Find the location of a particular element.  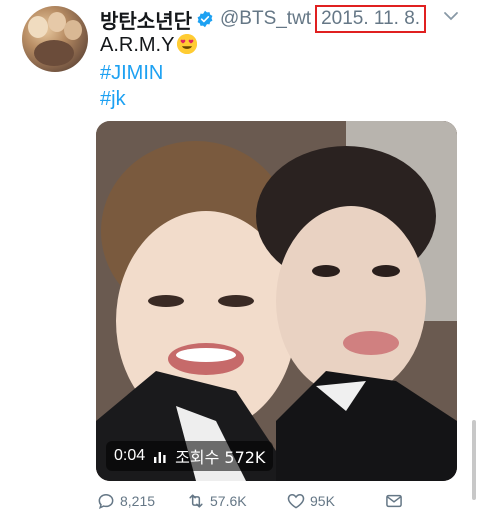

author-handle: @BTS_twt is located at coordinates (265, 19).